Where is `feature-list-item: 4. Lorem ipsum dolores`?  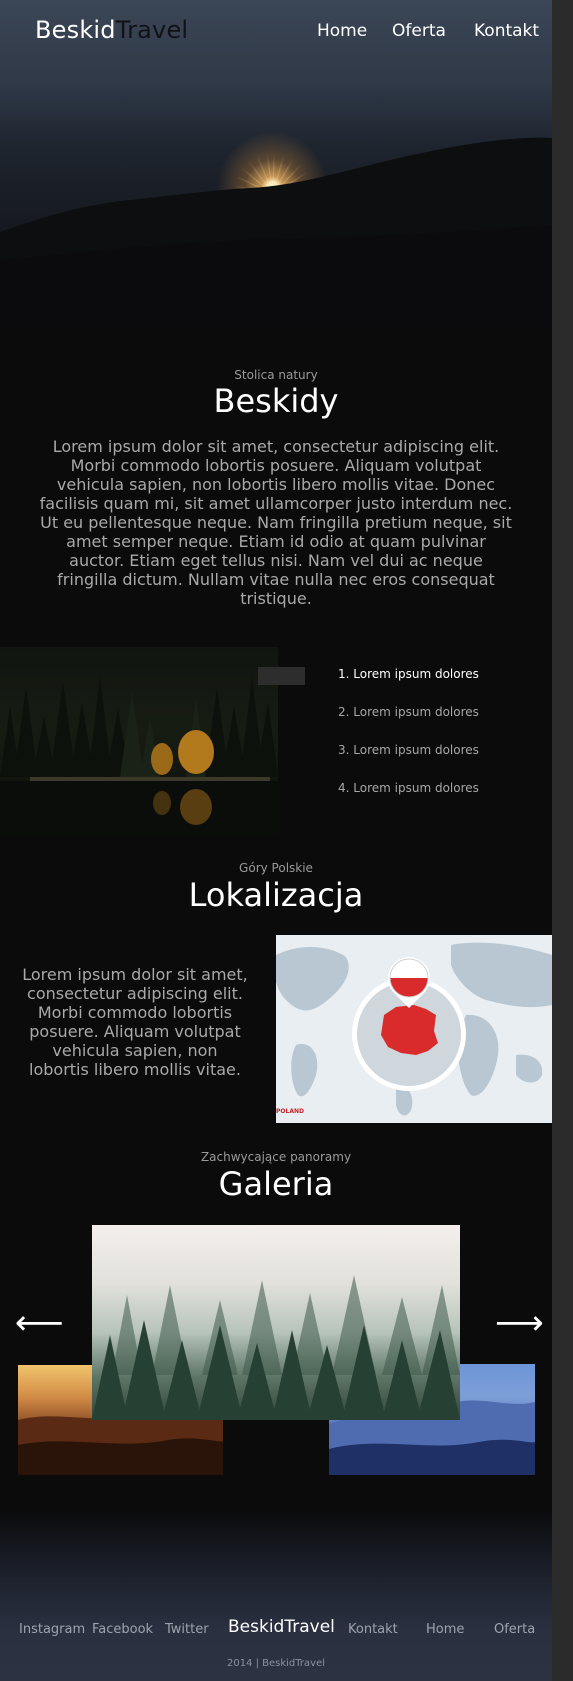 feature-list-item: 4. Lorem ipsum dolores is located at coordinates (408, 788).